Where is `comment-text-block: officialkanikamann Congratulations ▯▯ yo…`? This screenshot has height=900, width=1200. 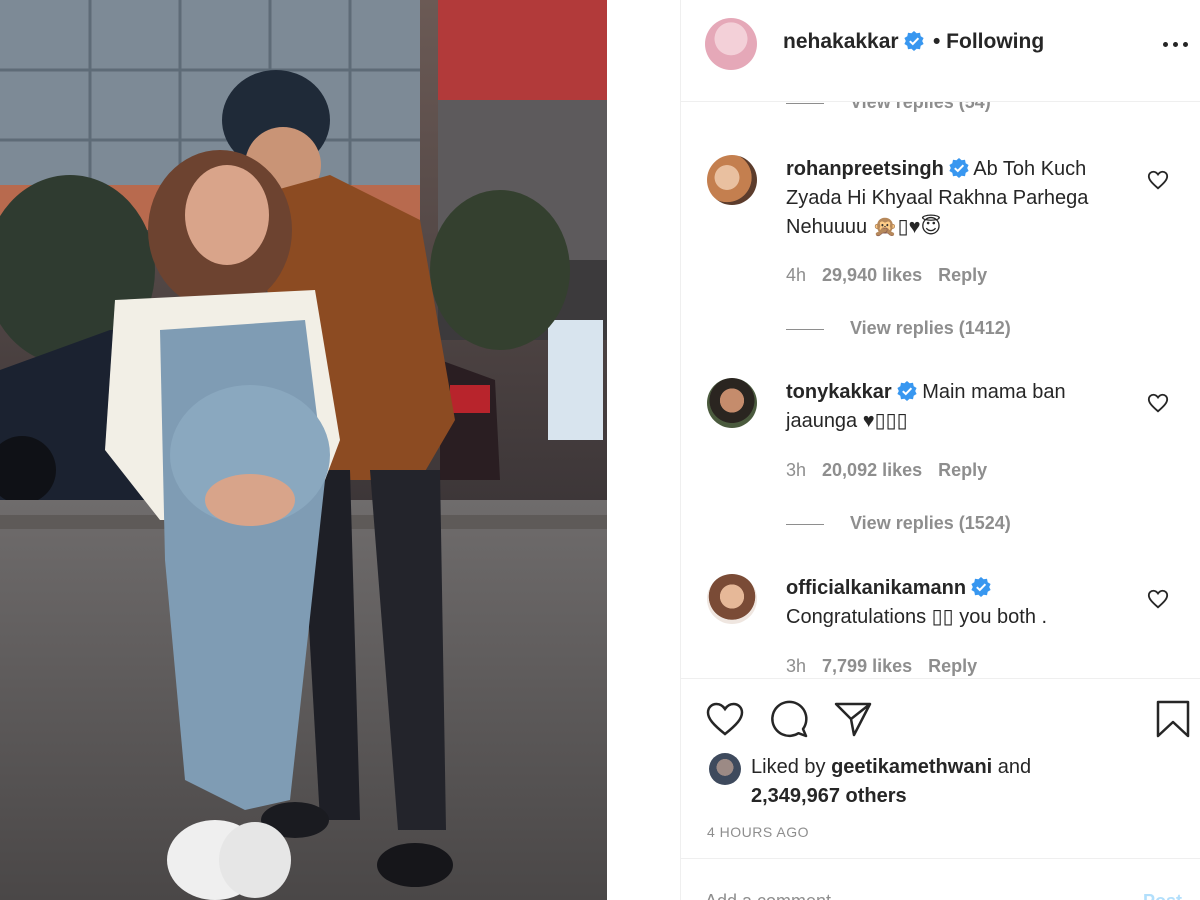 comment-text-block: officialkanikamann Congratulations ▯▯ yo… is located at coordinates (951, 603).